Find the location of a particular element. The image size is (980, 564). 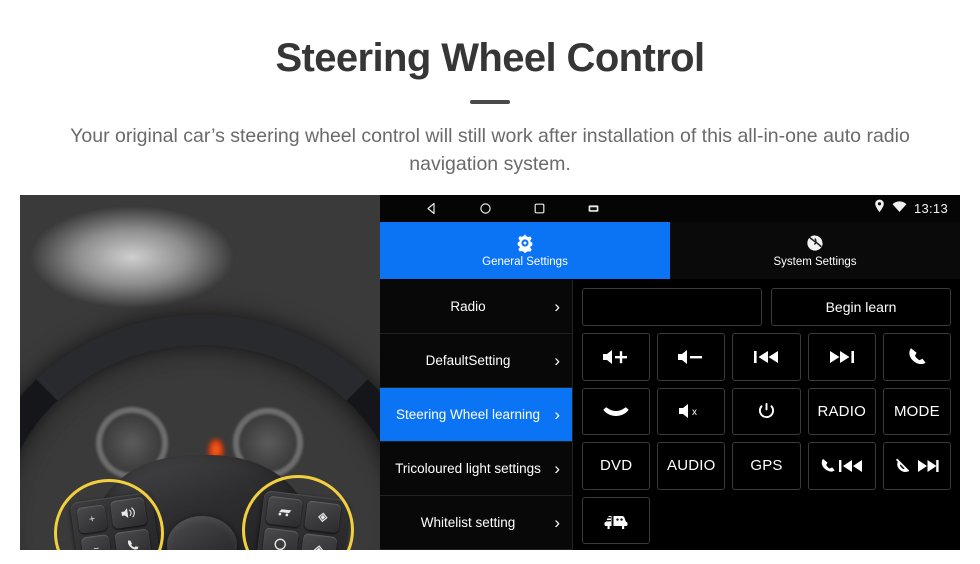

navigation-keys is located at coordinates (512, 209).